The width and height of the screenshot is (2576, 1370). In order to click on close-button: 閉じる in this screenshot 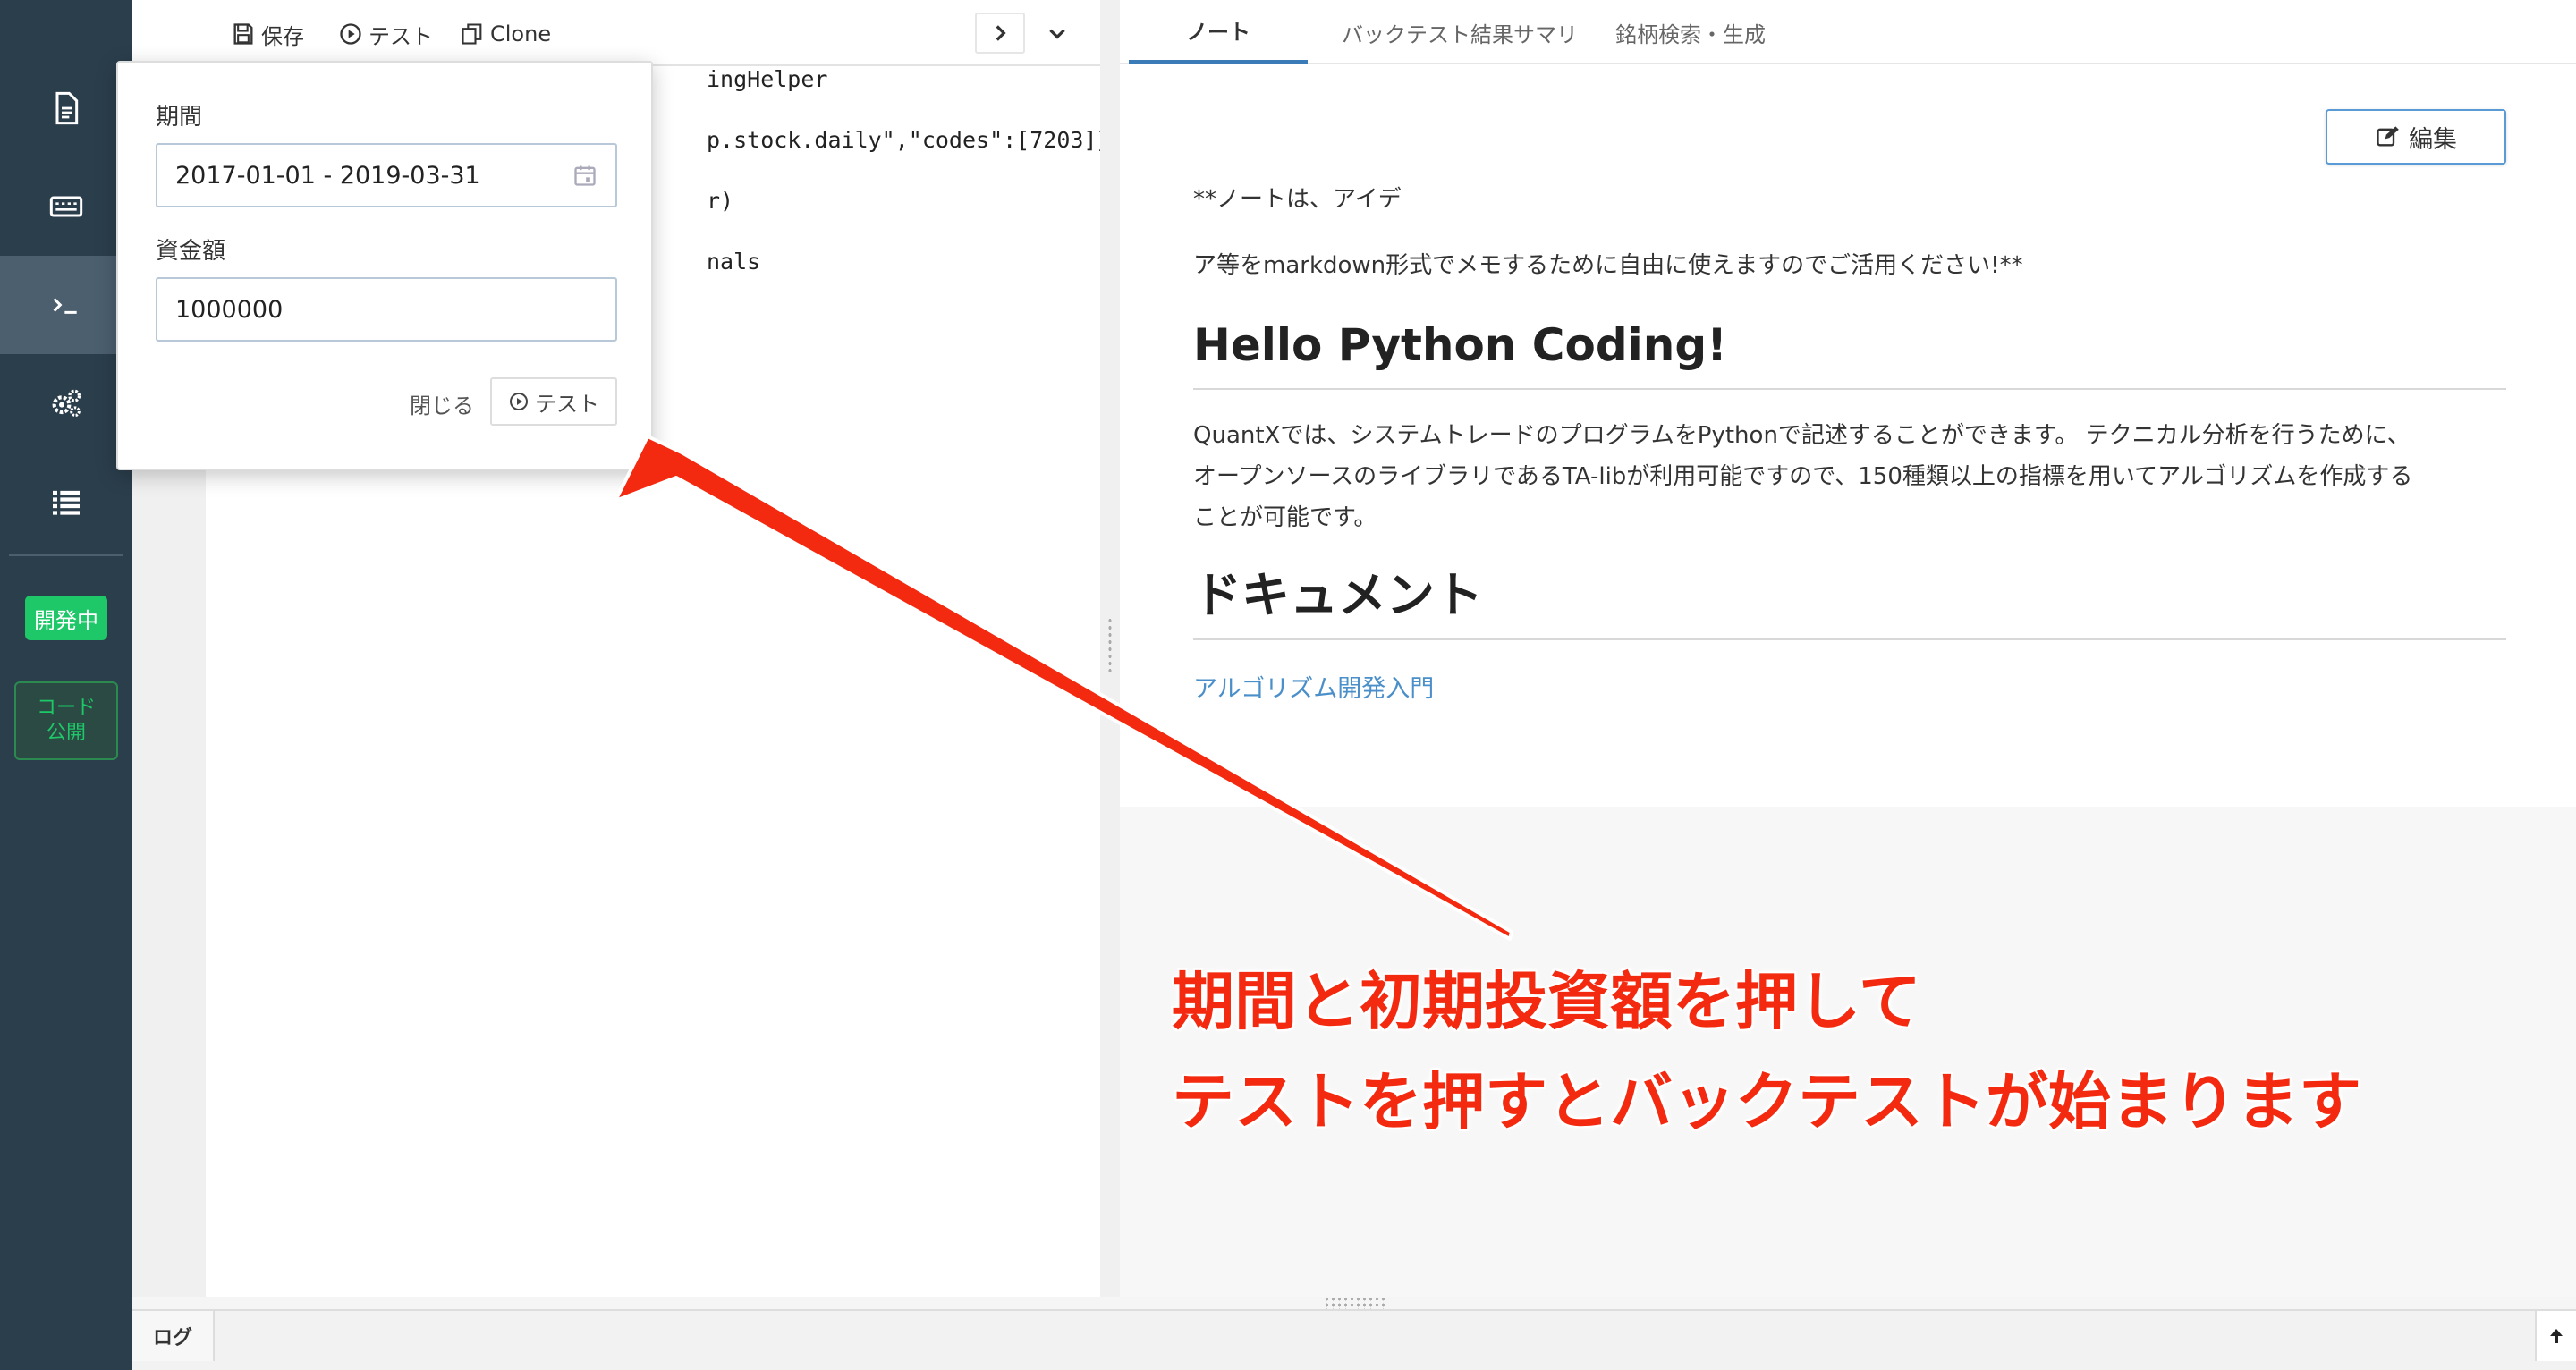, I will do `click(442, 403)`.